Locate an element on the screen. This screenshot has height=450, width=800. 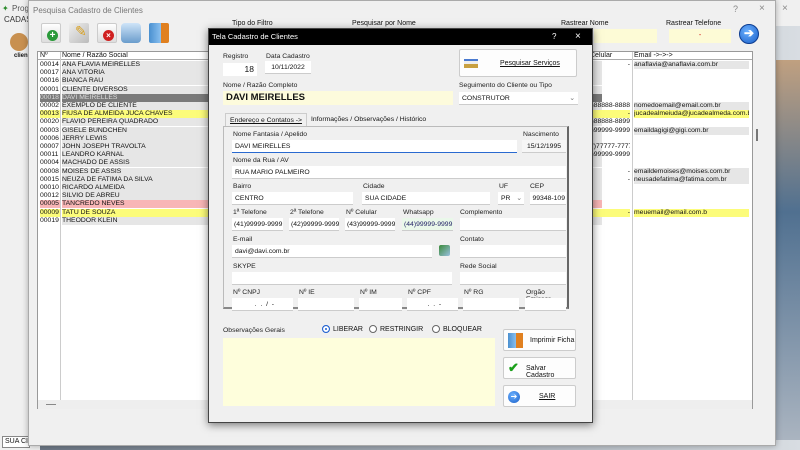
skype-field is located at coordinates (342, 278).